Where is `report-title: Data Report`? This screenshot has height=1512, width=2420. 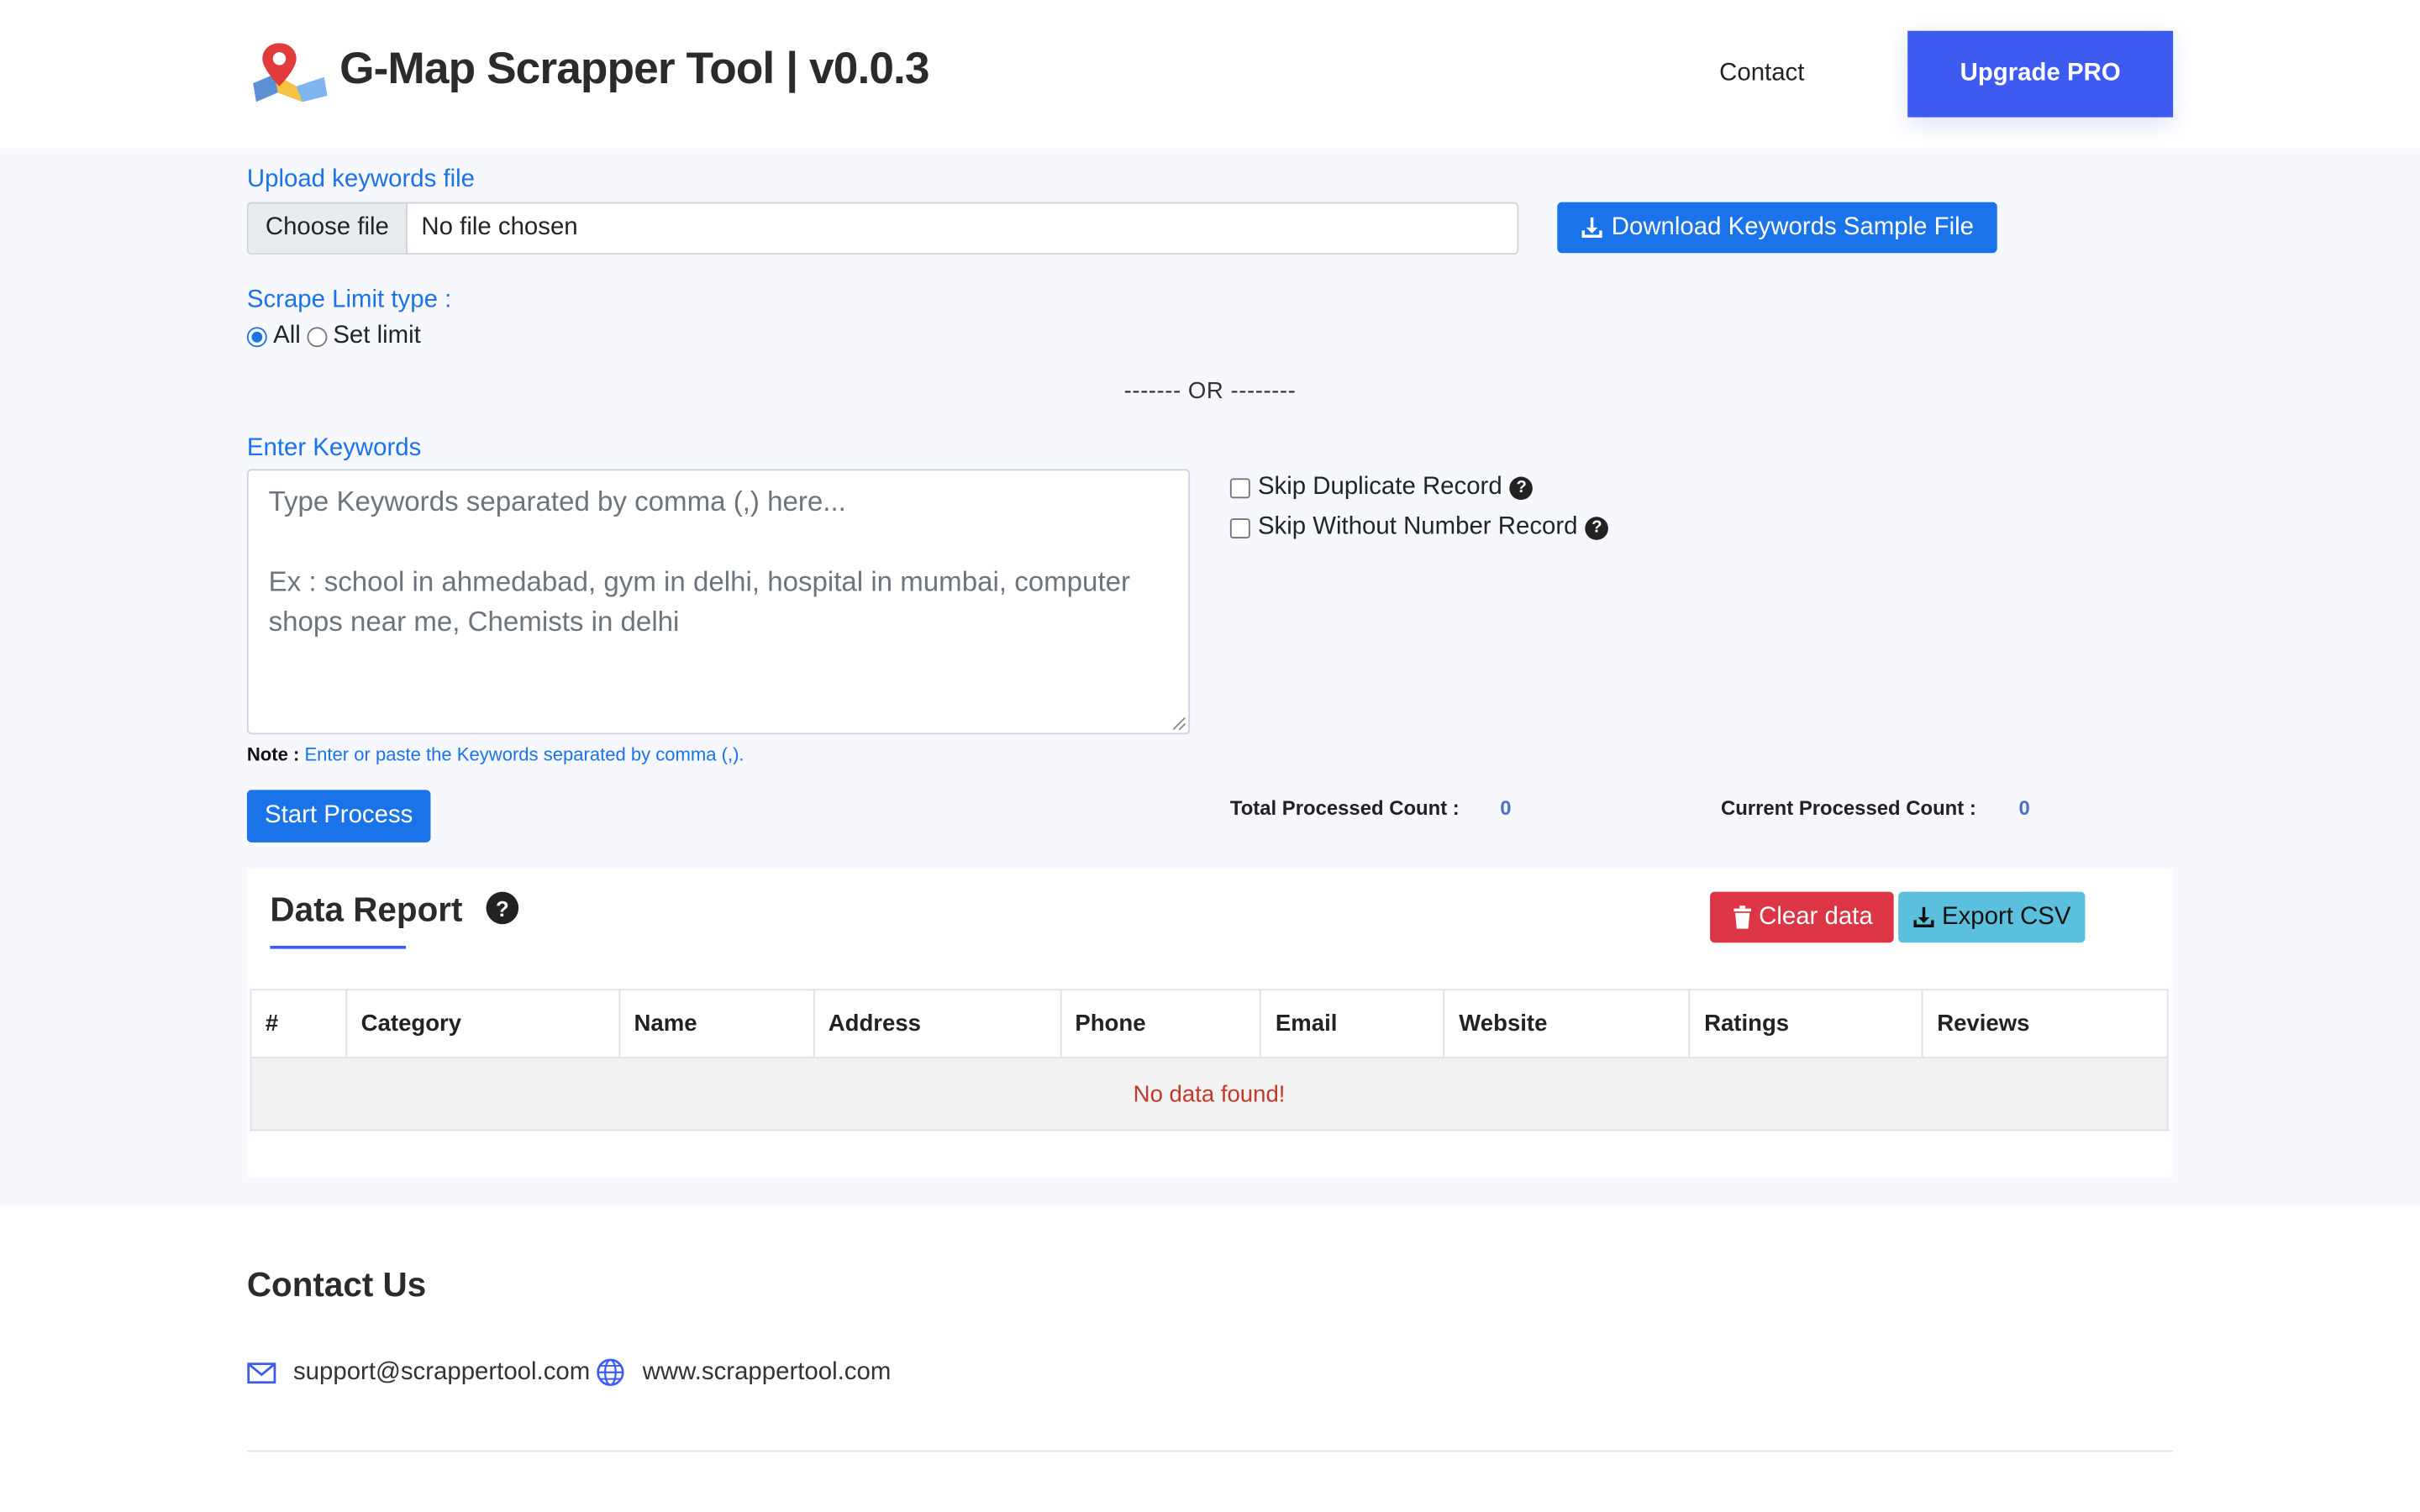
report-title: Data Report is located at coordinates (367, 909).